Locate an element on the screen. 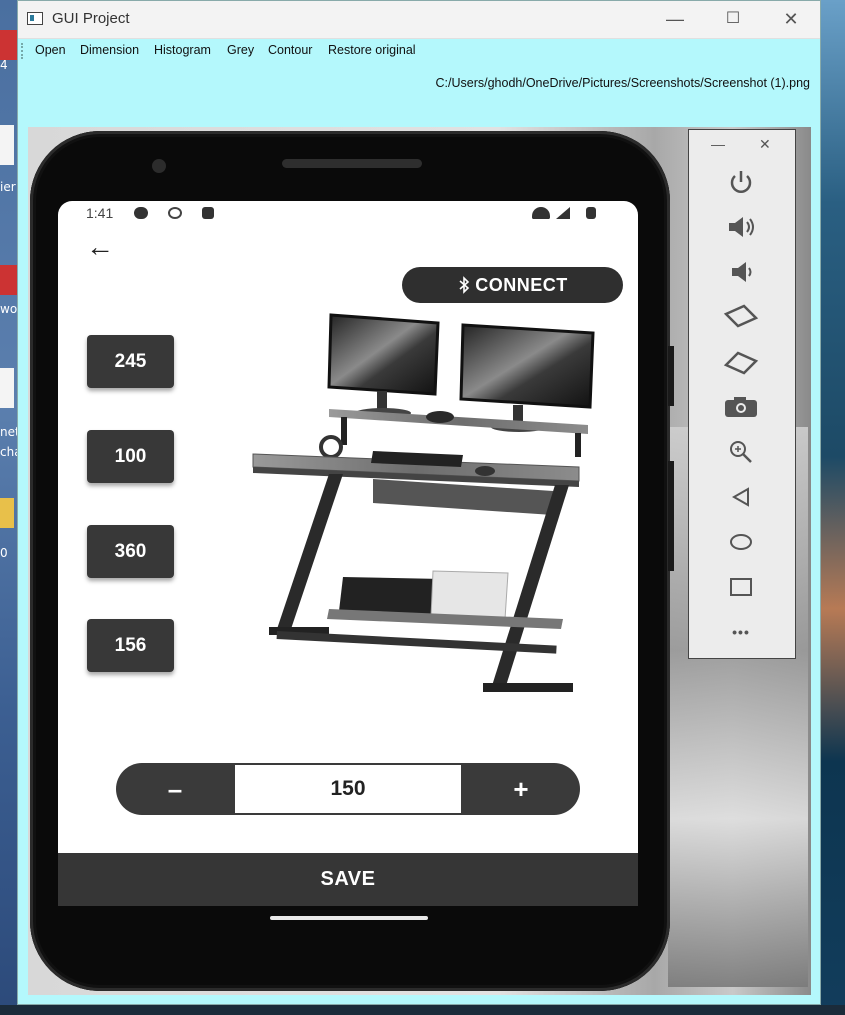 The width and height of the screenshot is (845, 1015). desktop-left-edge: 4 ier wo net cha 0 is located at coordinates (8, 507).